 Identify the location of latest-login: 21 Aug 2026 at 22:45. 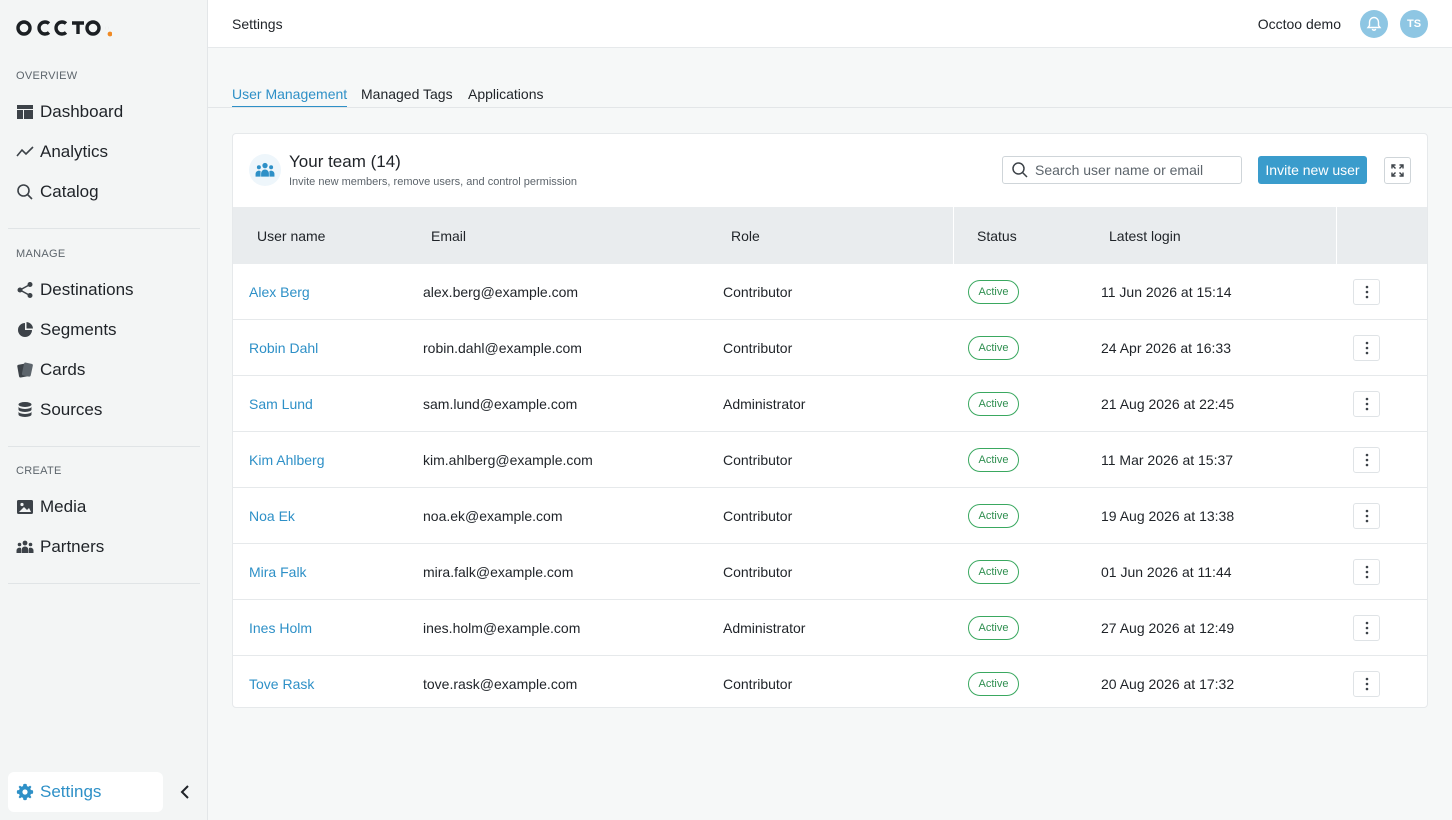
(1168, 404).